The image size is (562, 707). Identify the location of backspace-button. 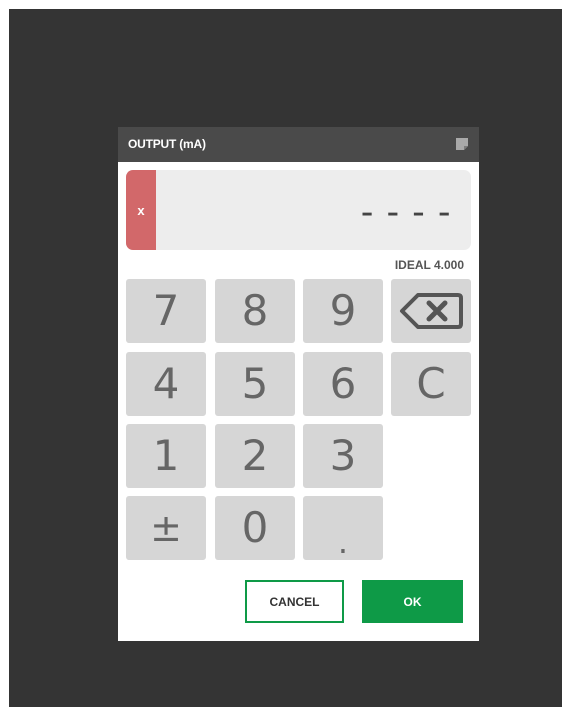
(431, 311).